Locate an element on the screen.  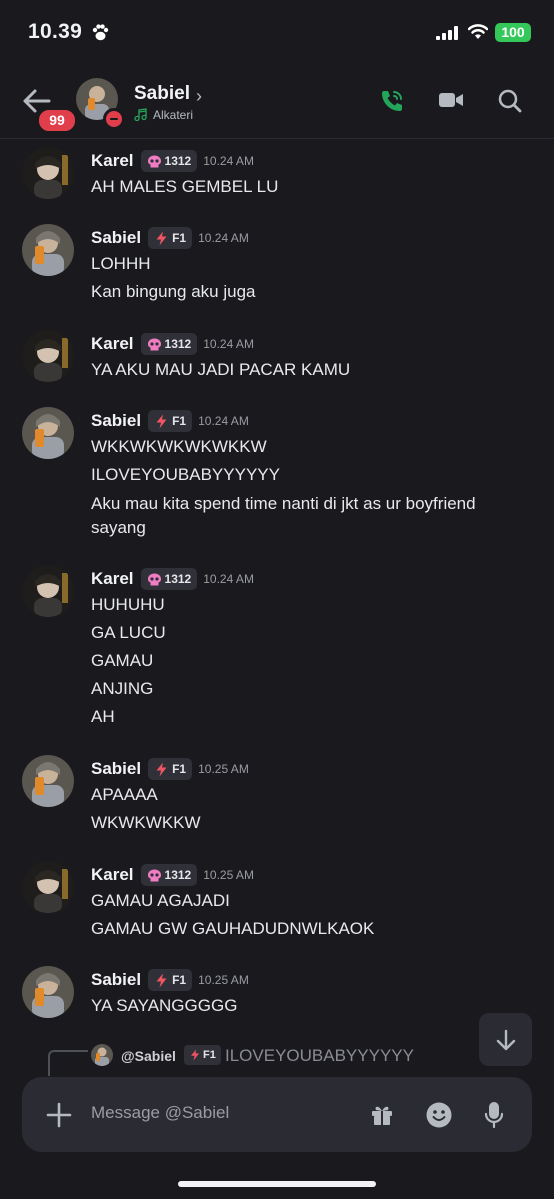
message-text: Kan bingung aku juga is located at coordinates (311, 292).